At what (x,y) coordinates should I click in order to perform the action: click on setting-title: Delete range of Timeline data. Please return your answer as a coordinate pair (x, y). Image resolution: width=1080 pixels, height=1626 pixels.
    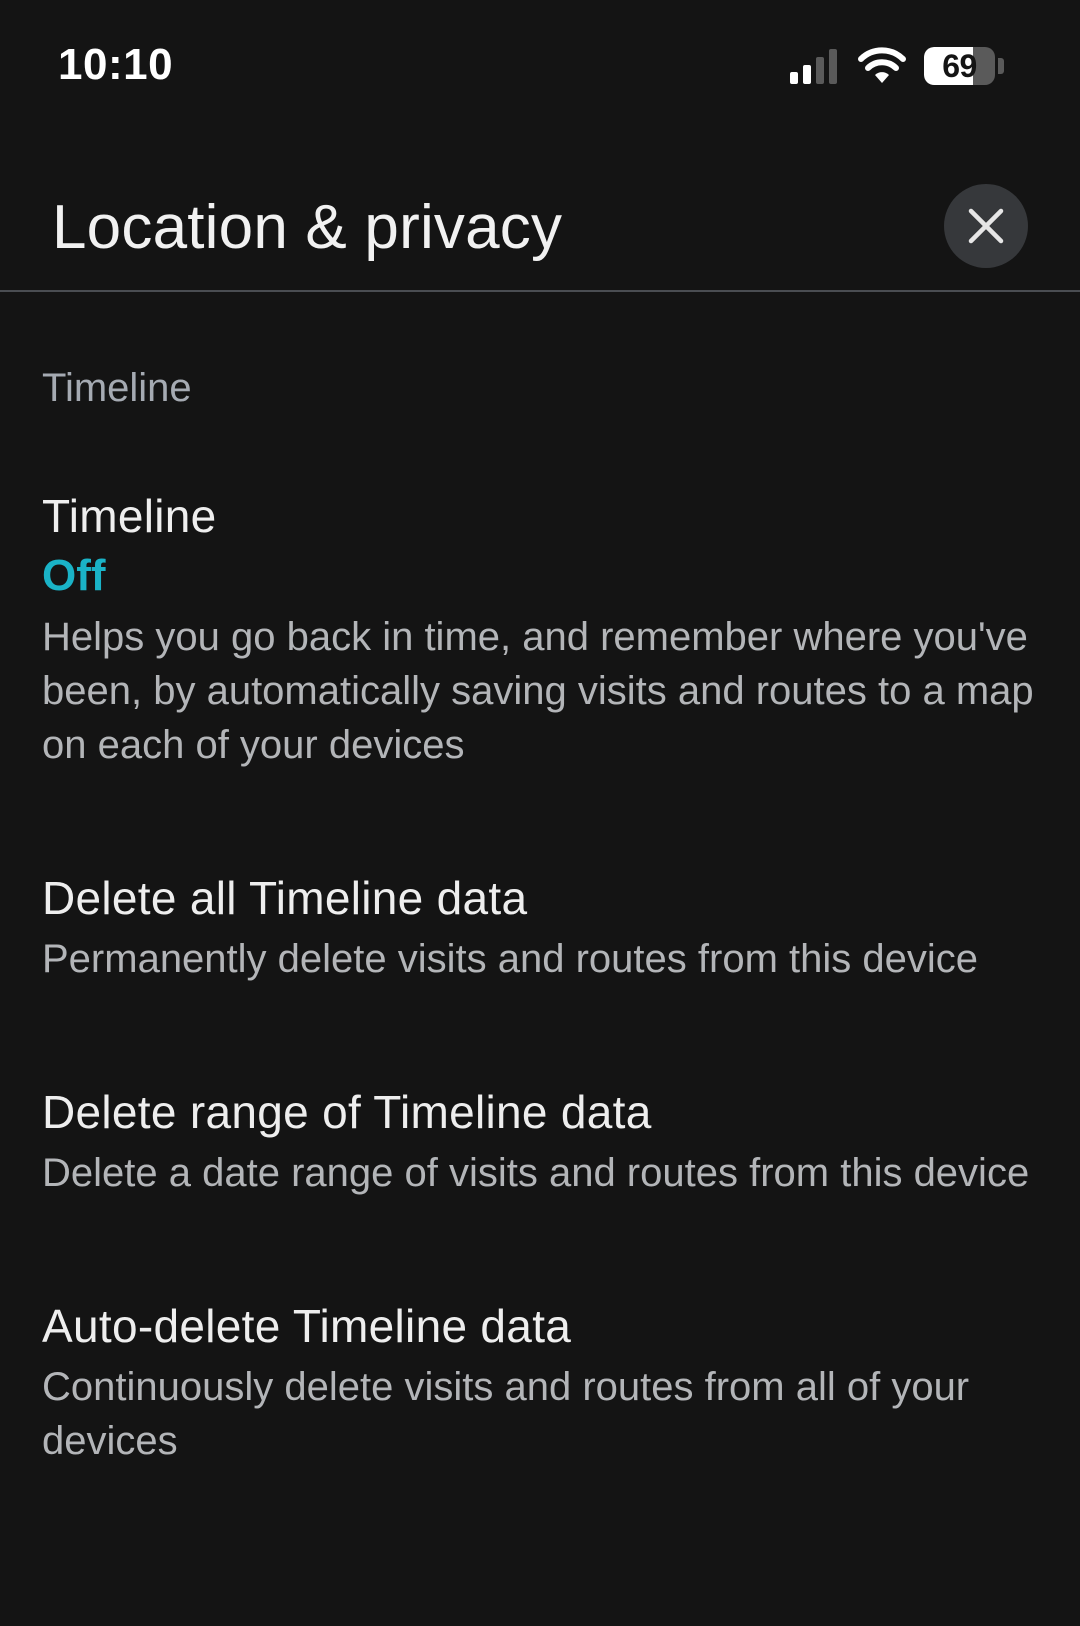
    Looking at the image, I should click on (347, 1112).